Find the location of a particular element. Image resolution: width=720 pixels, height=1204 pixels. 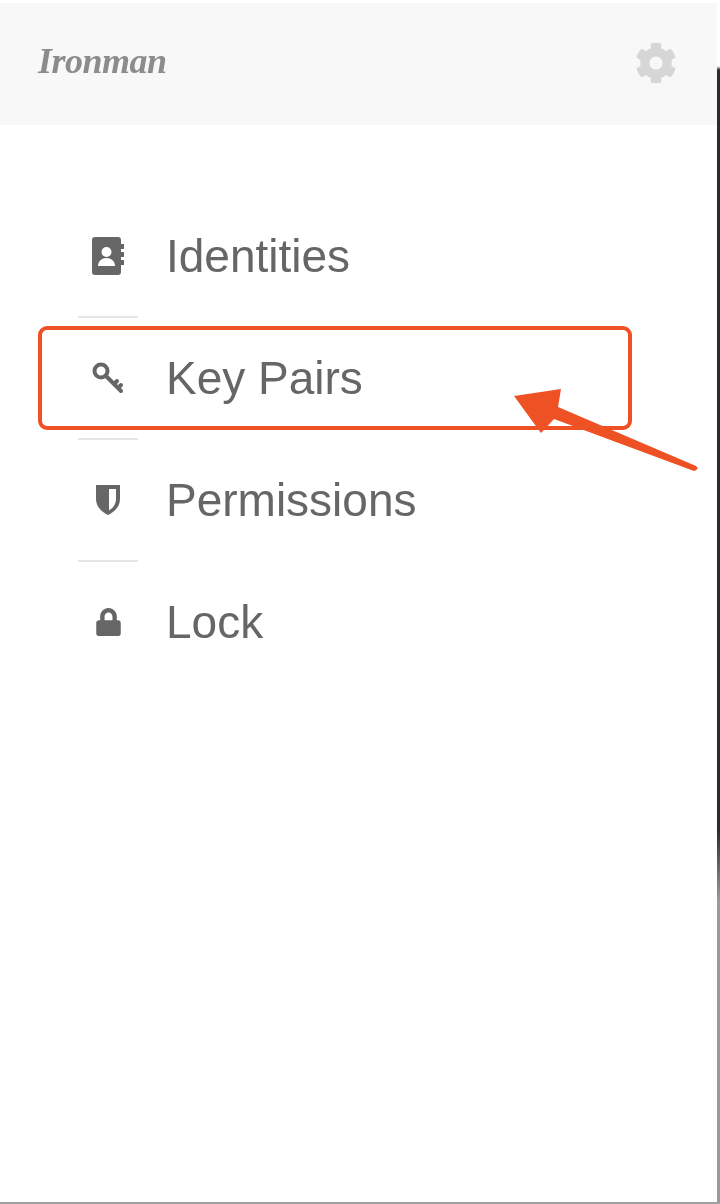

menu-item: Lock is located at coordinates (335, 622).